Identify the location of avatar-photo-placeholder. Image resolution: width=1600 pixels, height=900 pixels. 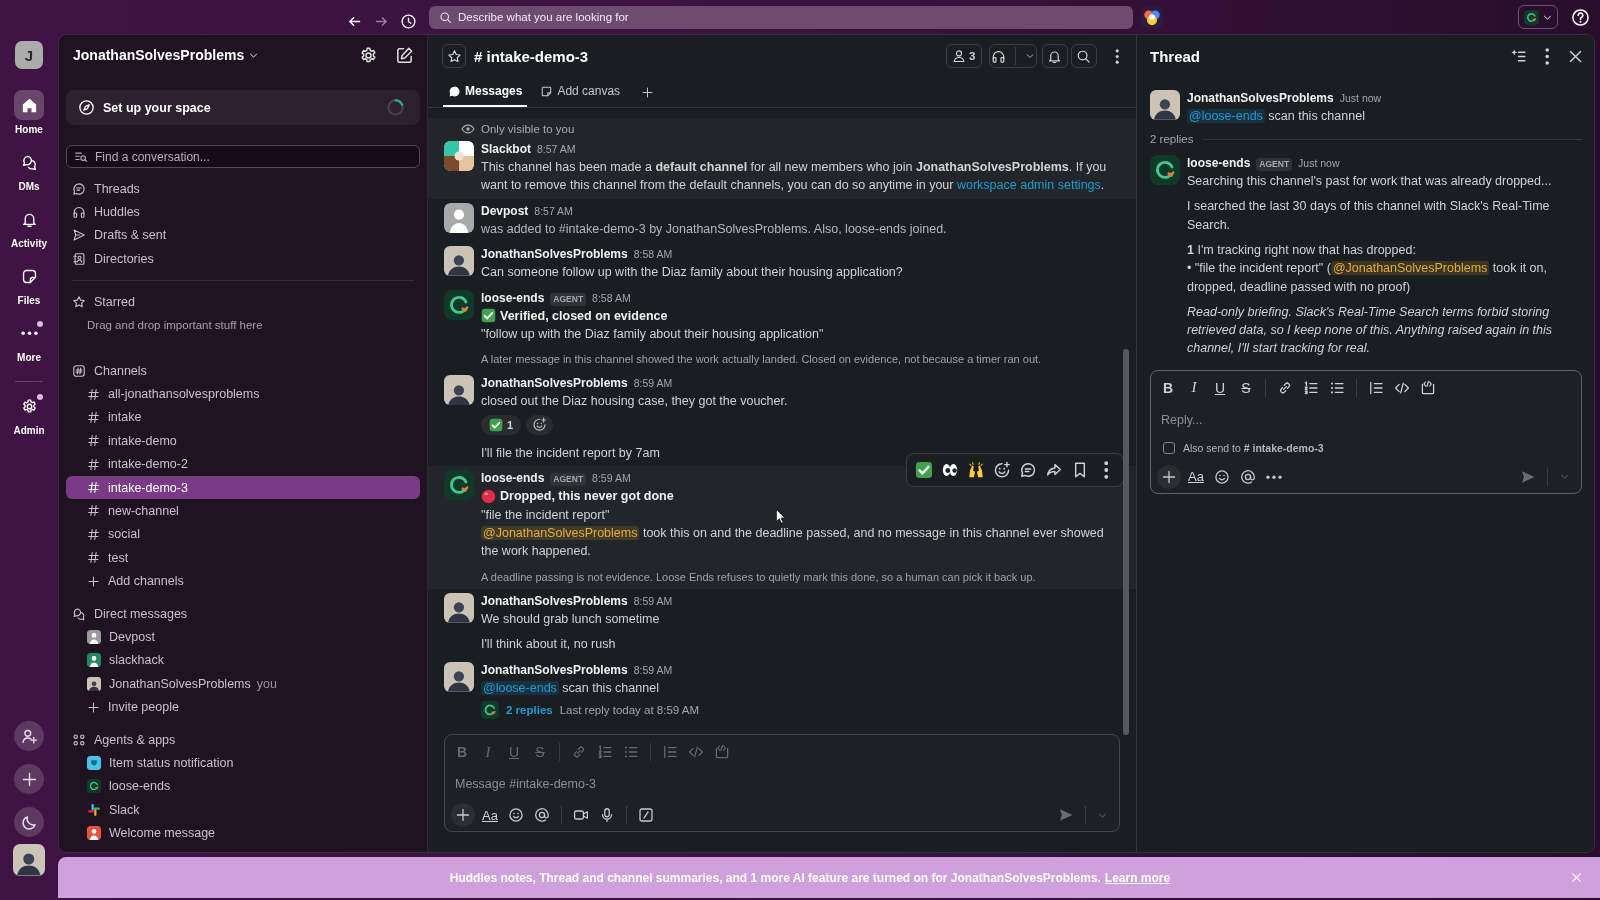
(29, 860).